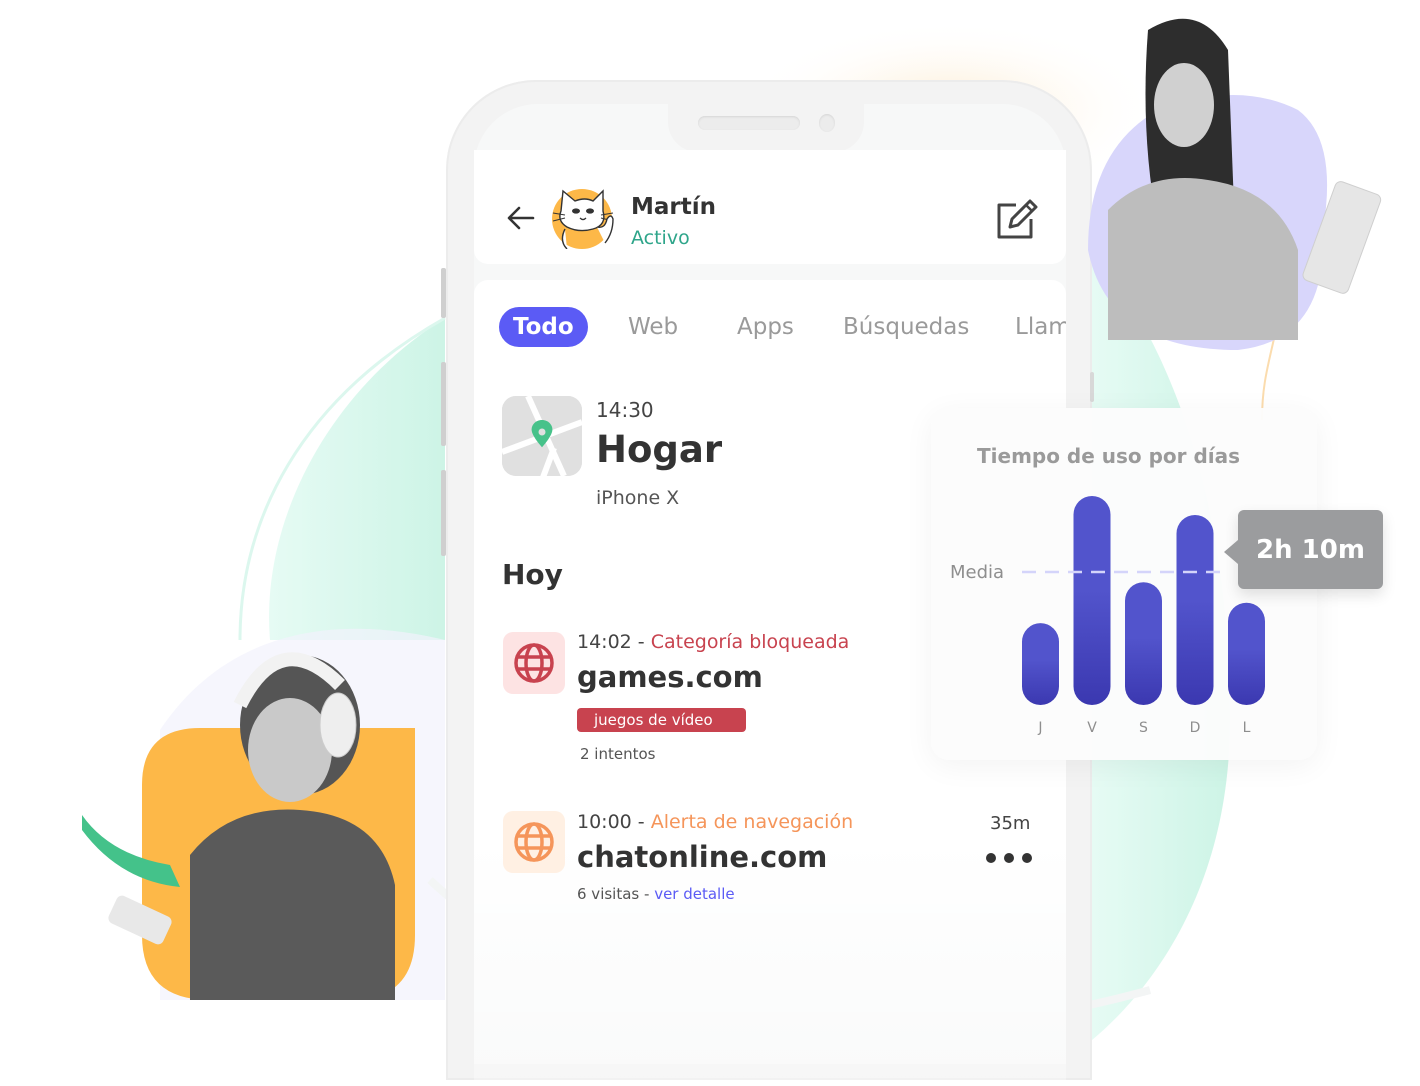 This screenshot has height=1086, width=1420. What do you see at coordinates (674, 207) in the screenshot?
I see `user-name: Martín` at bounding box center [674, 207].